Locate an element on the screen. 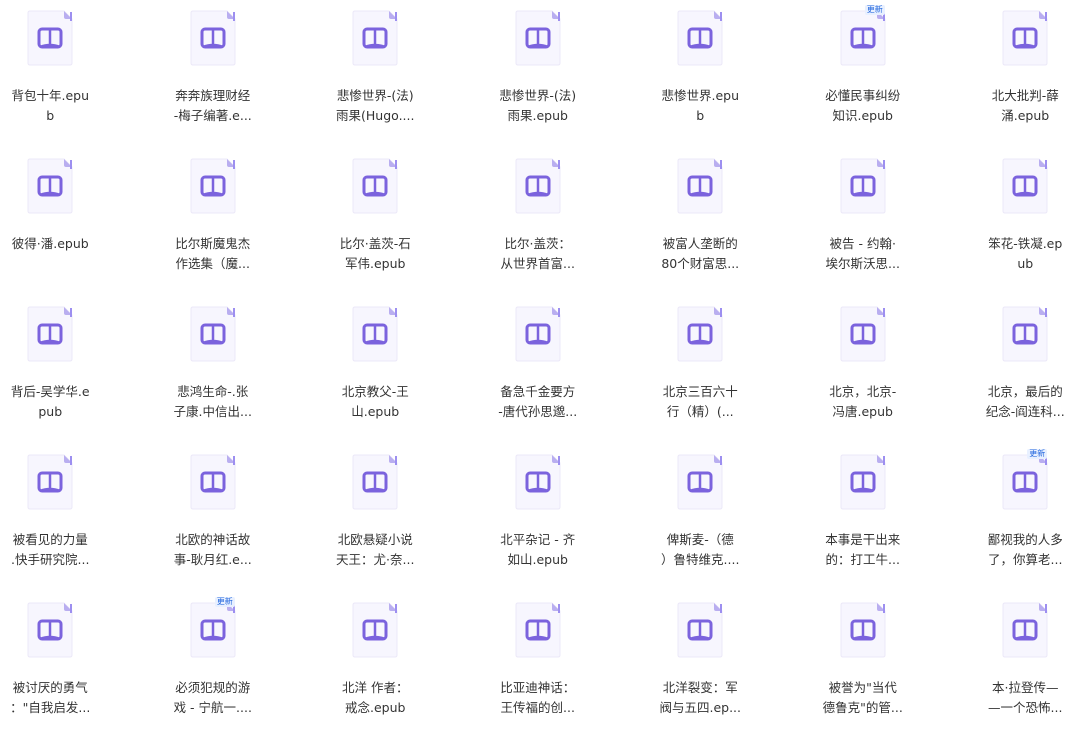  file-name: 北平杂记 - 齐如山.epub is located at coordinates (538, 550).